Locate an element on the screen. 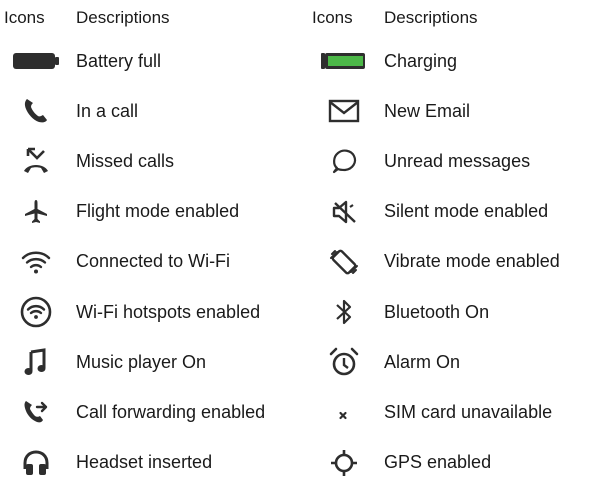  header-icons-right: Icons is located at coordinates (332, 17).